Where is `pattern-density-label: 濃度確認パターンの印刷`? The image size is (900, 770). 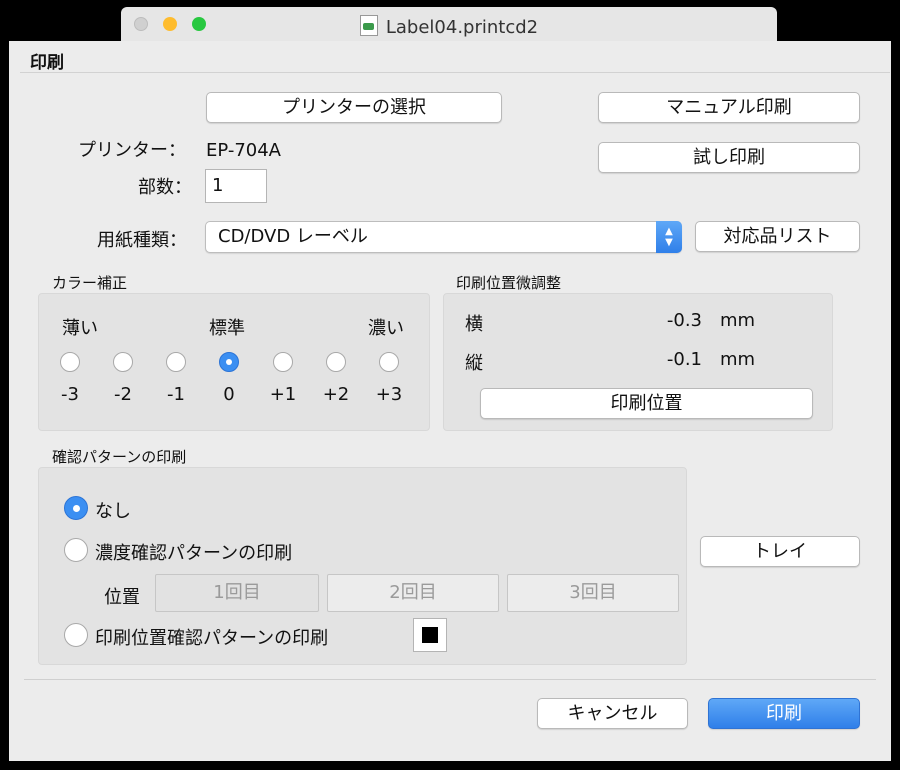 pattern-density-label: 濃度確認パターンの印刷 is located at coordinates (193, 552).